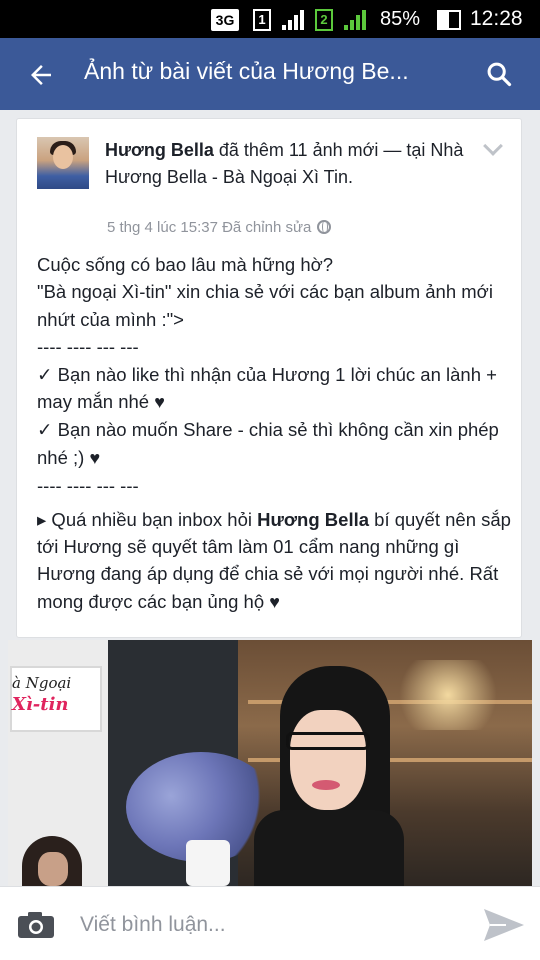  What do you see at coordinates (449, 20) in the screenshot?
I see `battery-icon` at bounding box center [449, 20].